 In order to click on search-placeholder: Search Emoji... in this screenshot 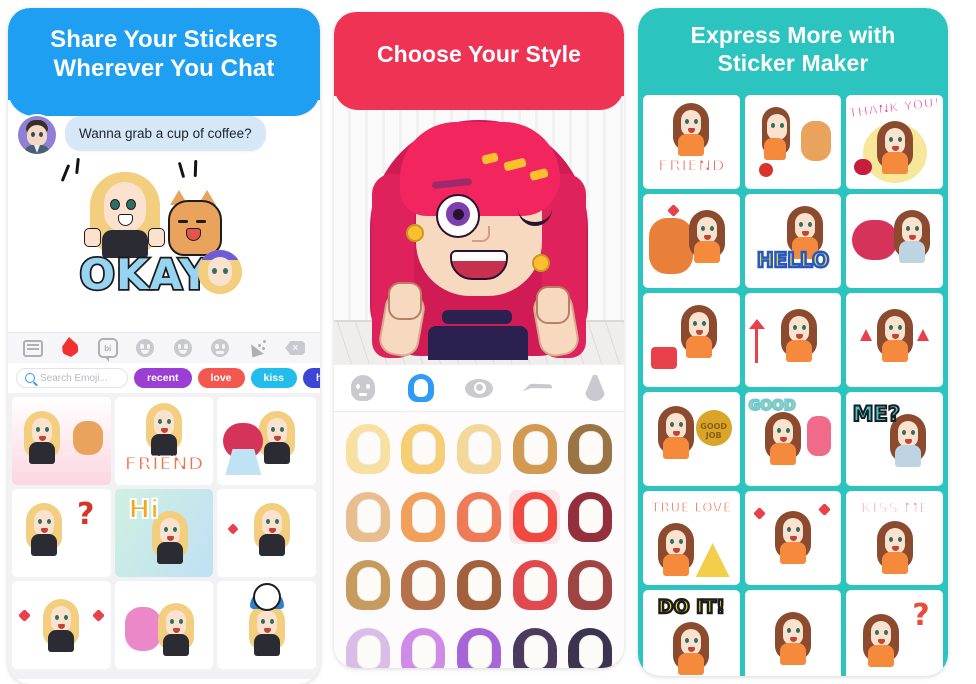, I will do `click(74, 378)`.